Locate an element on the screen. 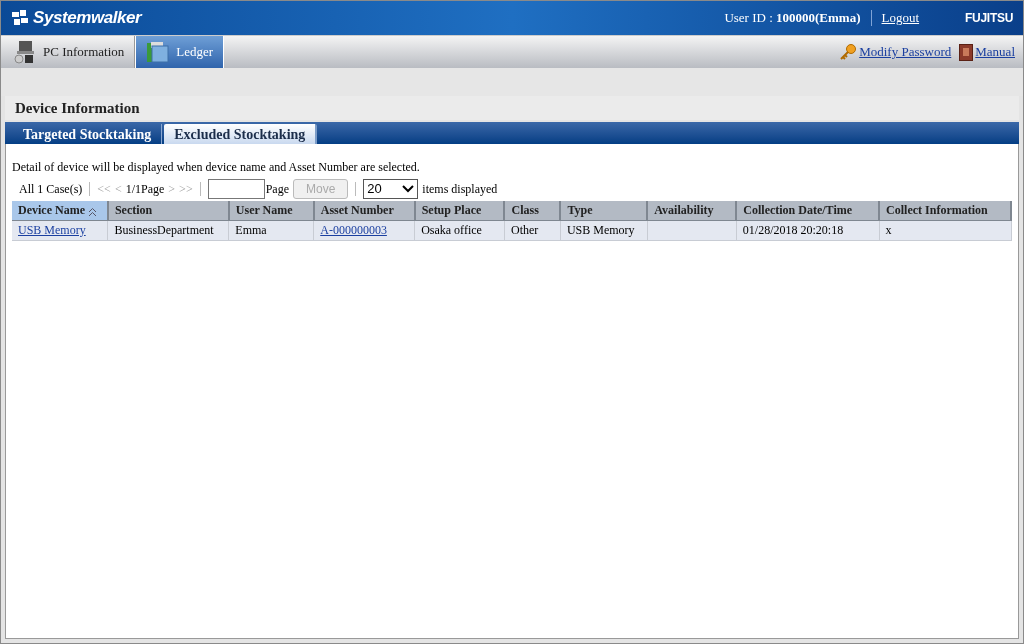  table-link: A-000000003 is located at coordinates (353, 230).